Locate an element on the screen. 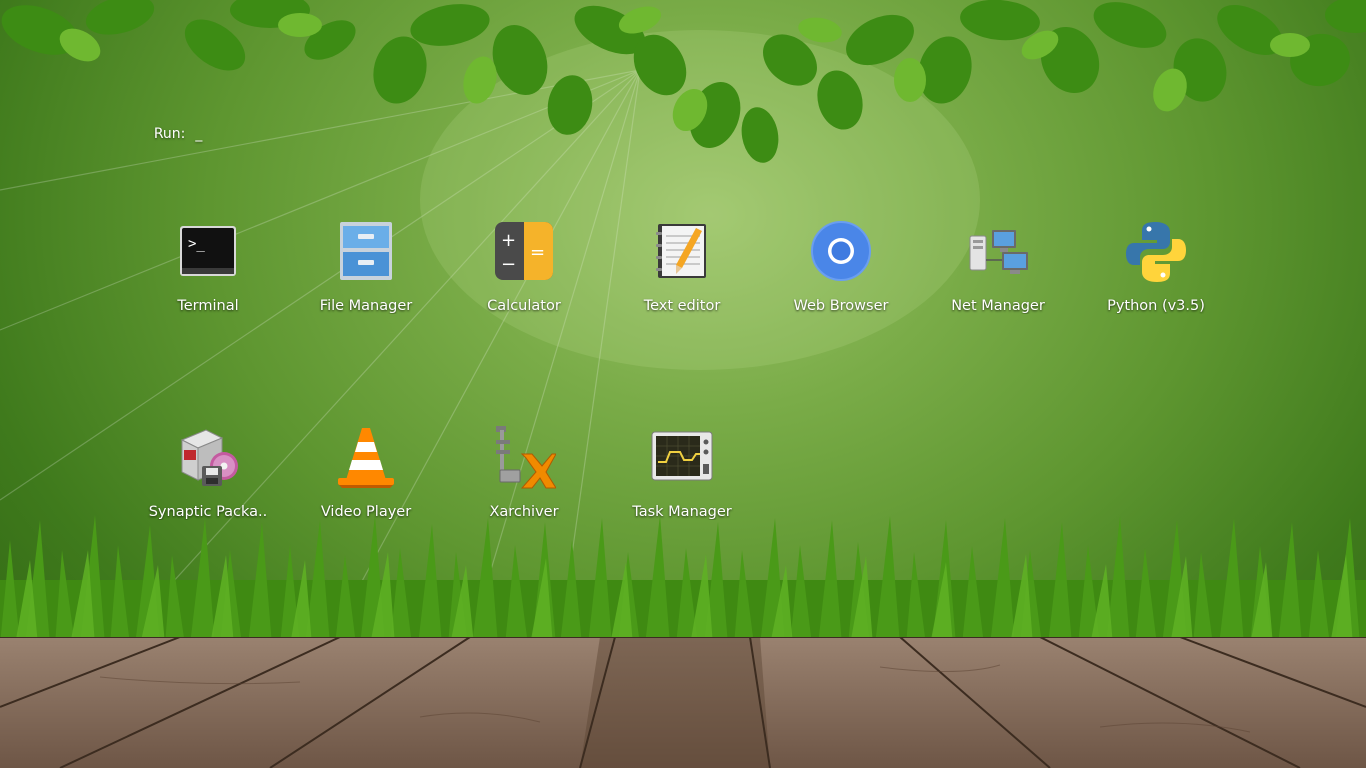  run-label: Run: is located at coordinates (169, 134).